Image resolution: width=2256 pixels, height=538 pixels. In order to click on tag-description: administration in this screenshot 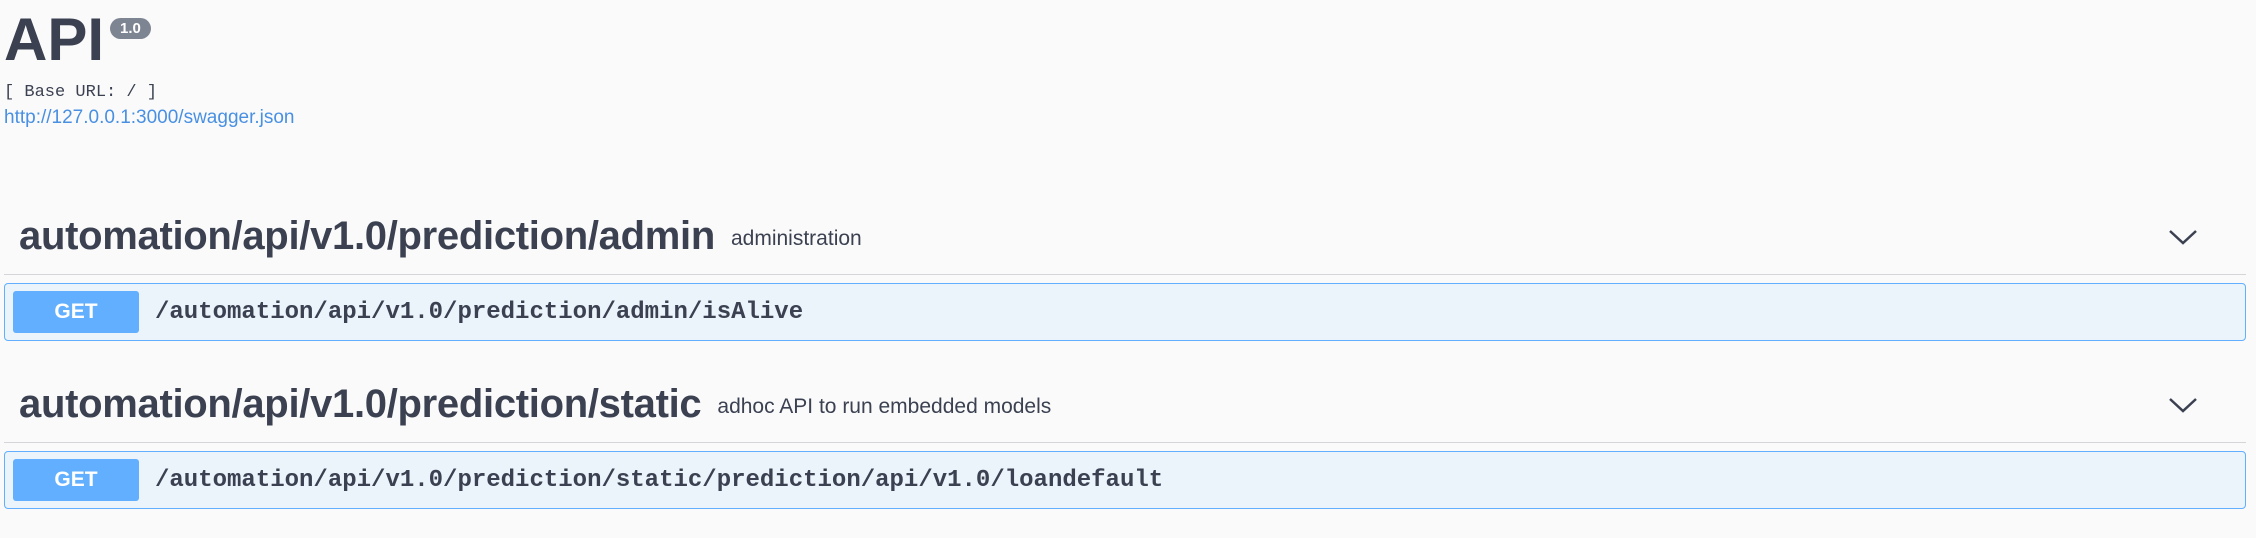, I will do `click(796, 238)`.